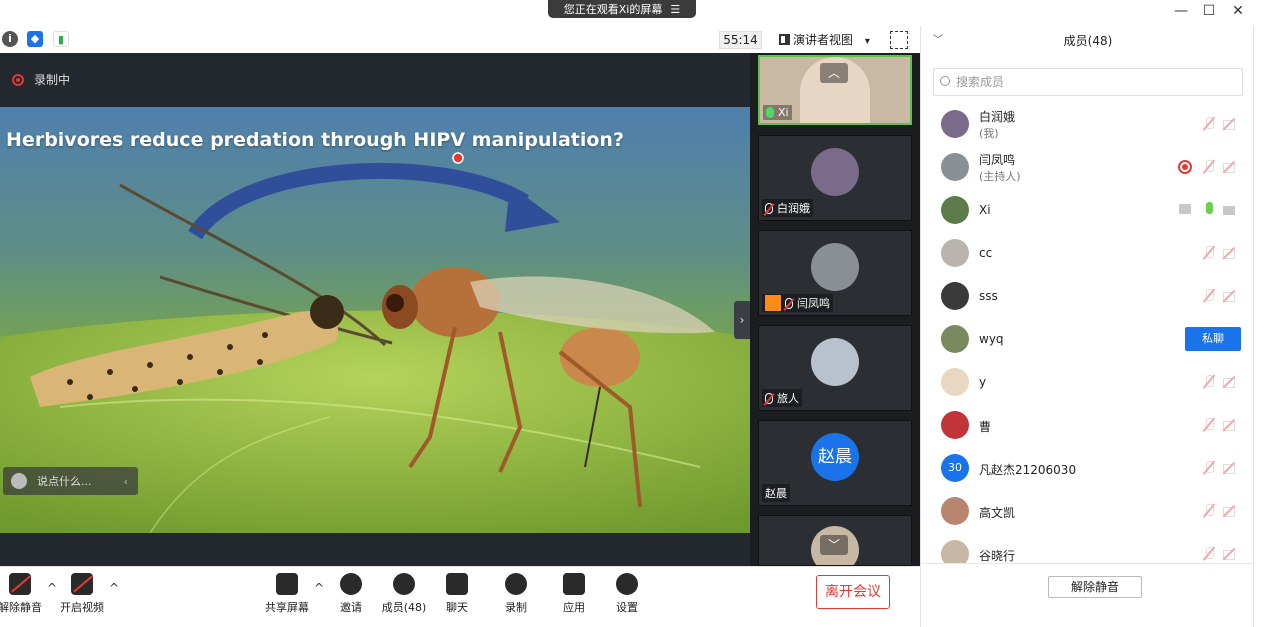  Describe the element at coordinates (1238, 11) in the screenshot. I see `close-button: ✕` at that location.